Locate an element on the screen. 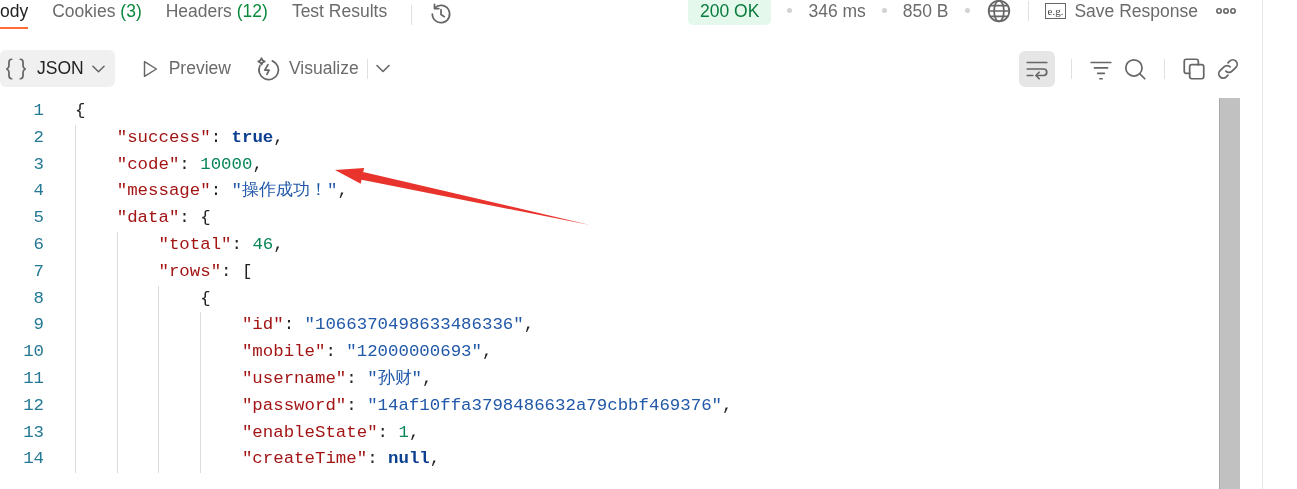  code-line: "password": "14af10ffa3798486632a79cbbf469376", is located at coordinates (487, 405).